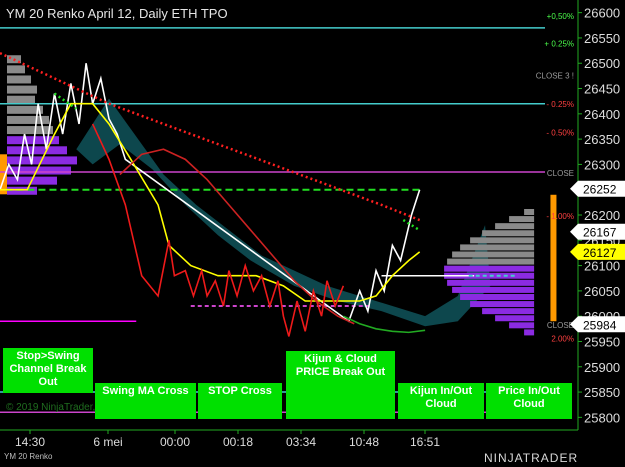 This screenshot has width=625, height=467. I want to click on price-marker-label: 26252, so click(600, 190).